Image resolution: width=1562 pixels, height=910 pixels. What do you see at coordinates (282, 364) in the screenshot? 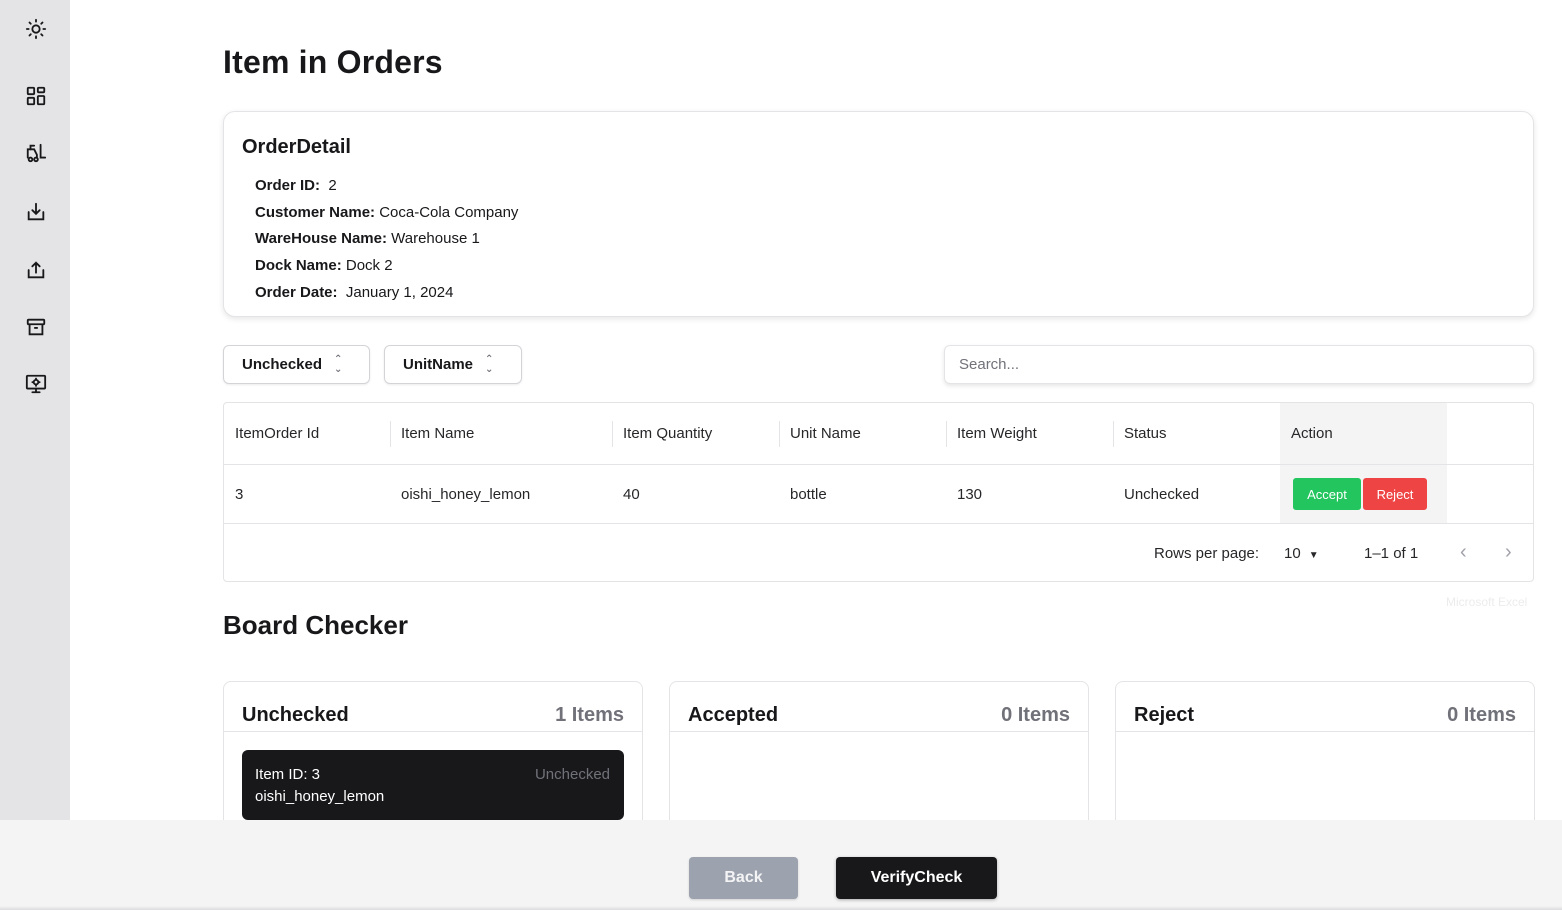
I see `status-filter-value: Unchecked` at bounding box center [282, 364].